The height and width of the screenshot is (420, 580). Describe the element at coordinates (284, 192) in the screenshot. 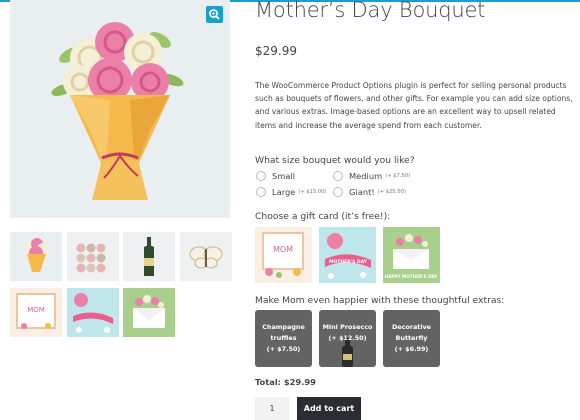

I see `size-option-label: Large` at that location.